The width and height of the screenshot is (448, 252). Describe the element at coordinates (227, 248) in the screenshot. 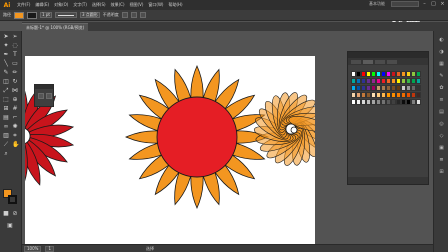

I see `status-bar: 100% 1 选择` at that location.